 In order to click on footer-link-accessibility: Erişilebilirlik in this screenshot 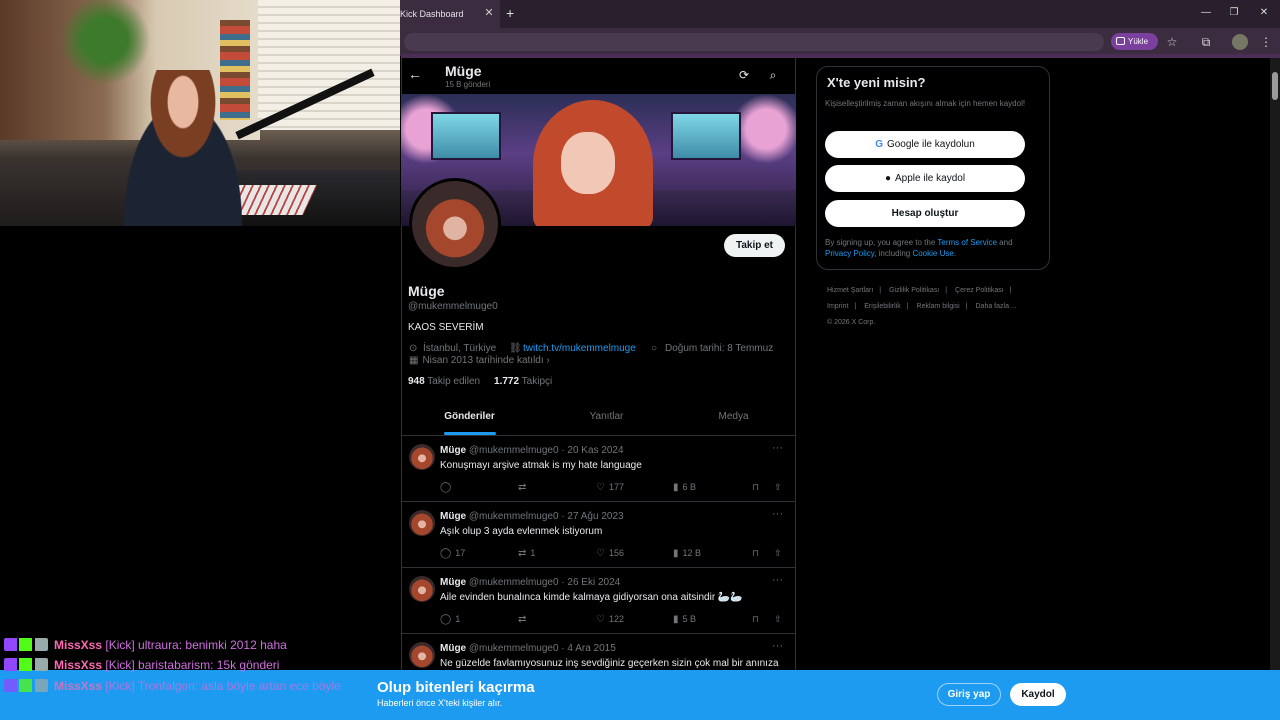, I will do `click(882, 306)`.